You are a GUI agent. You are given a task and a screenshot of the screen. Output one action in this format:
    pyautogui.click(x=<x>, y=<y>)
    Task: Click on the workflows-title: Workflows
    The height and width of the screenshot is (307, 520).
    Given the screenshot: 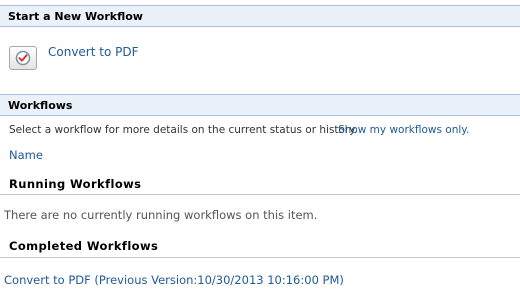 What is the action you would take?
    pyautogui.click(x=40, y=105)
    